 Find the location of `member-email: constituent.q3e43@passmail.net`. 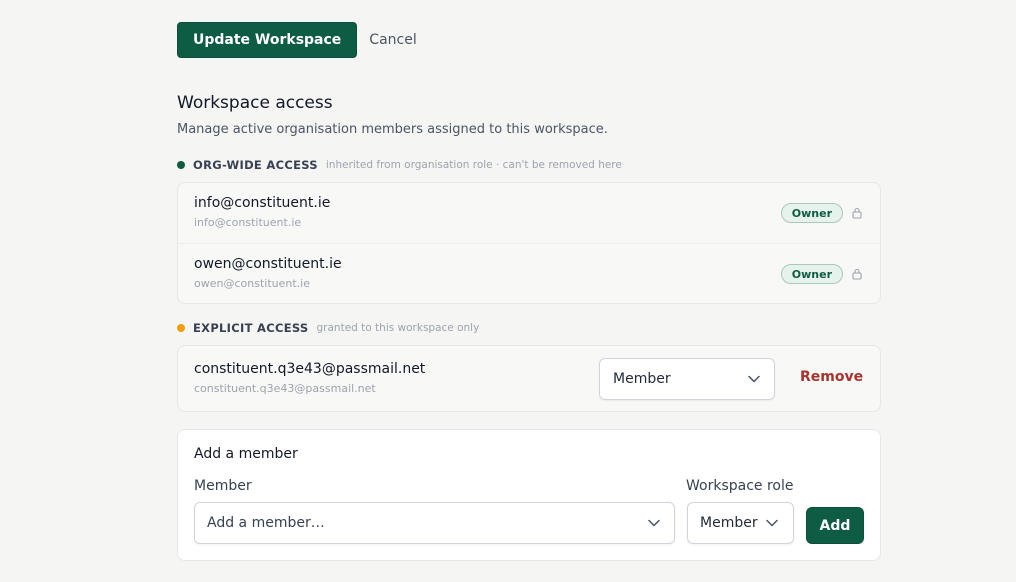

member-email: constituent.q3e43@passmail.net is located at coordinates (285, 388).